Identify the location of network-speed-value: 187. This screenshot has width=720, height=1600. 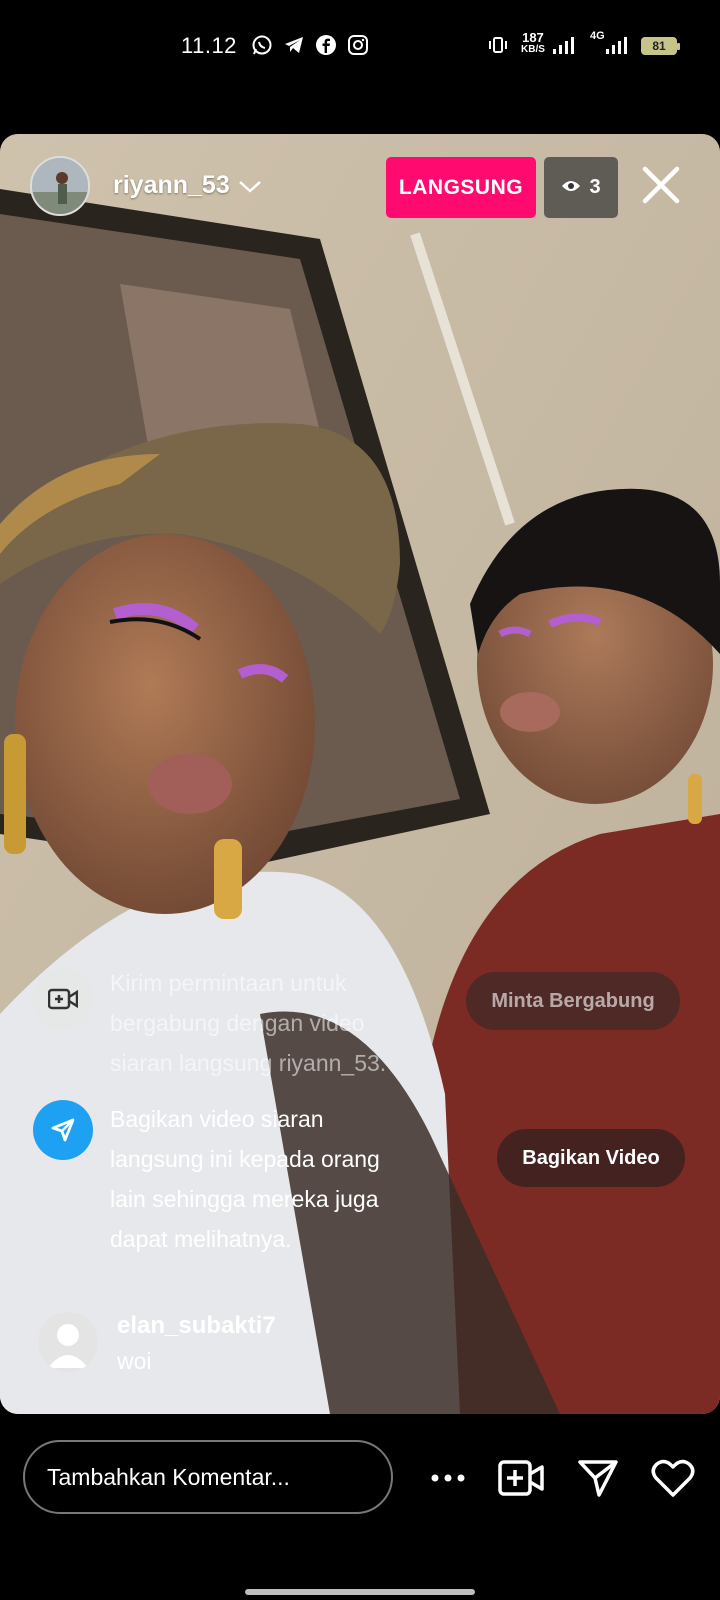
(533, 37).